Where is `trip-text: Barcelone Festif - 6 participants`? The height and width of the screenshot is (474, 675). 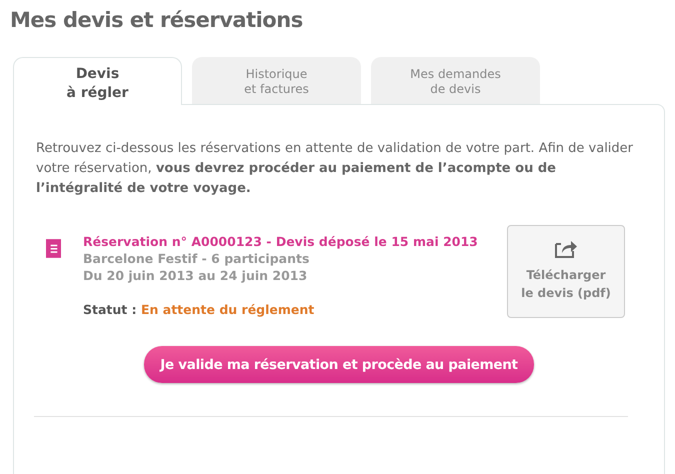 trip-text: Barcelone Festif - 6 participants is located at coordinates (196, 258).